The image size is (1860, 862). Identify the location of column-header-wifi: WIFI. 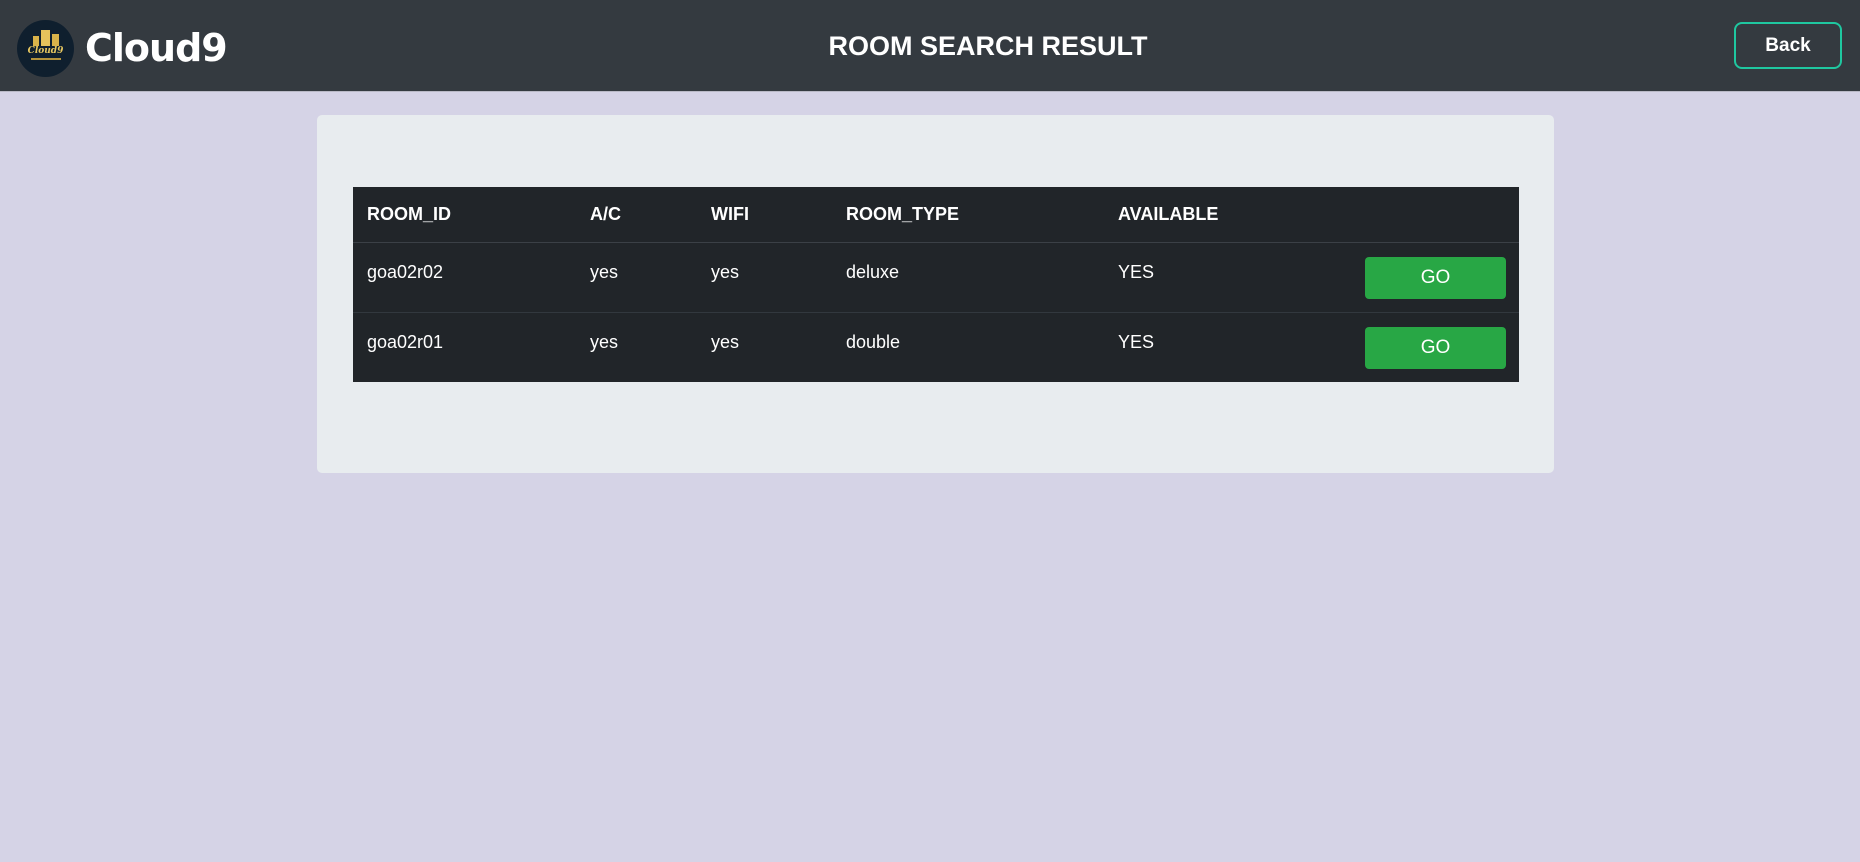
(764, 215).